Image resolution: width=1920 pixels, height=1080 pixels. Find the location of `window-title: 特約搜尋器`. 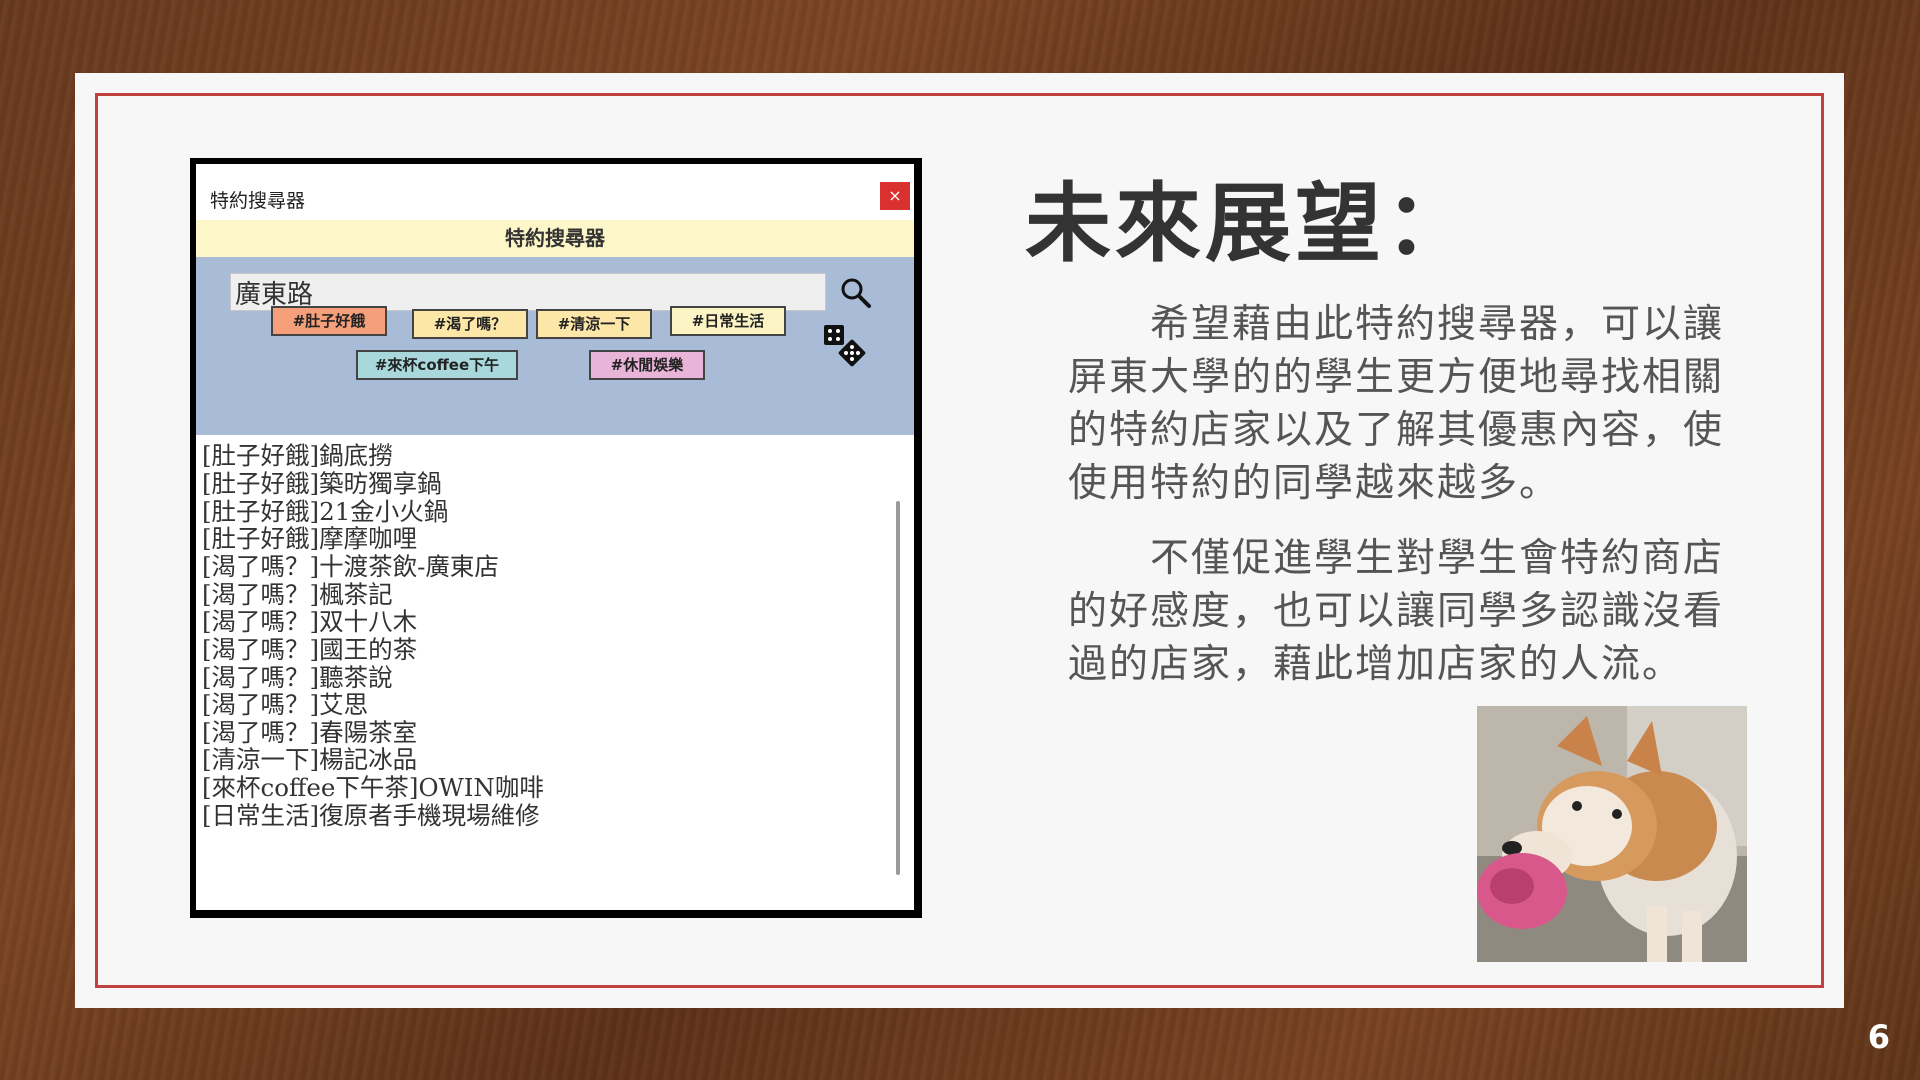

window-title: 特約搜尋器 is located at coordinates (258, 201).